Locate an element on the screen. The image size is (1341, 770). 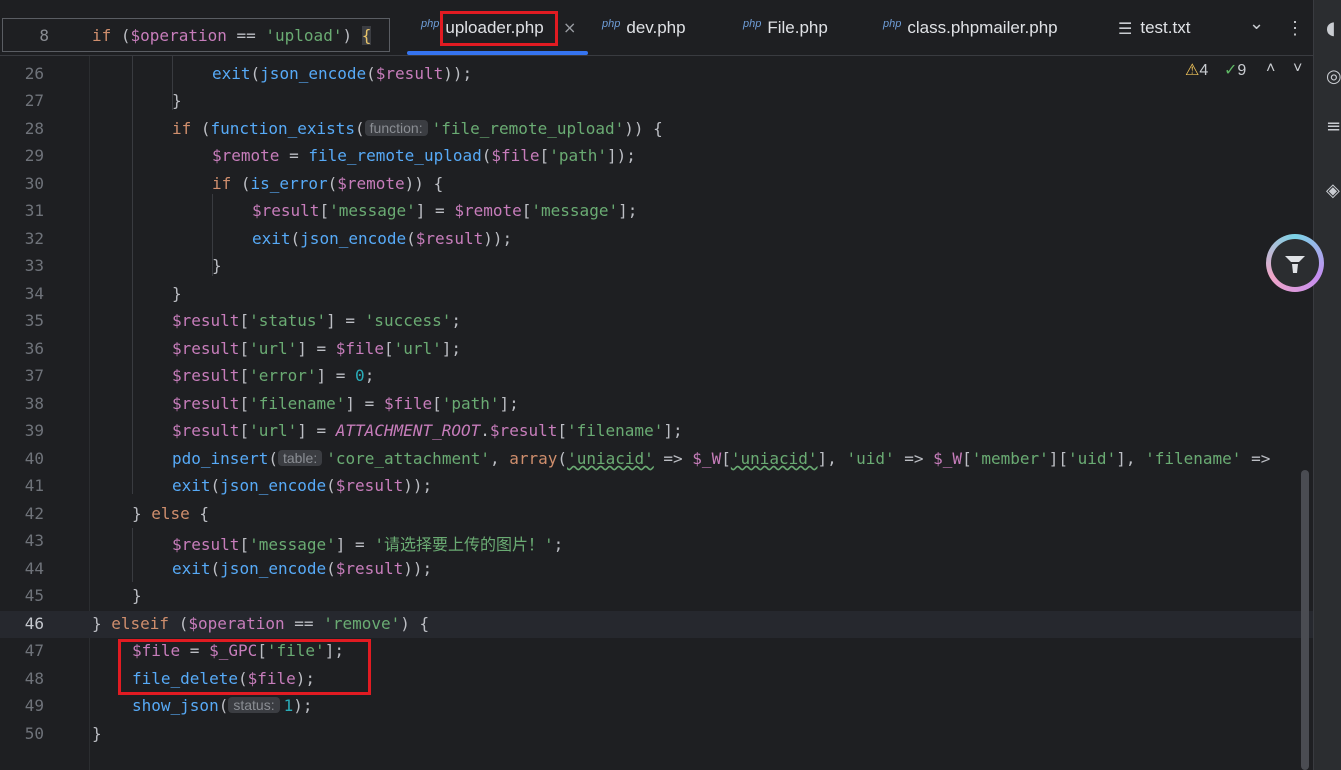
tab-file-php: php File.php is located at coordinates (785, 28).